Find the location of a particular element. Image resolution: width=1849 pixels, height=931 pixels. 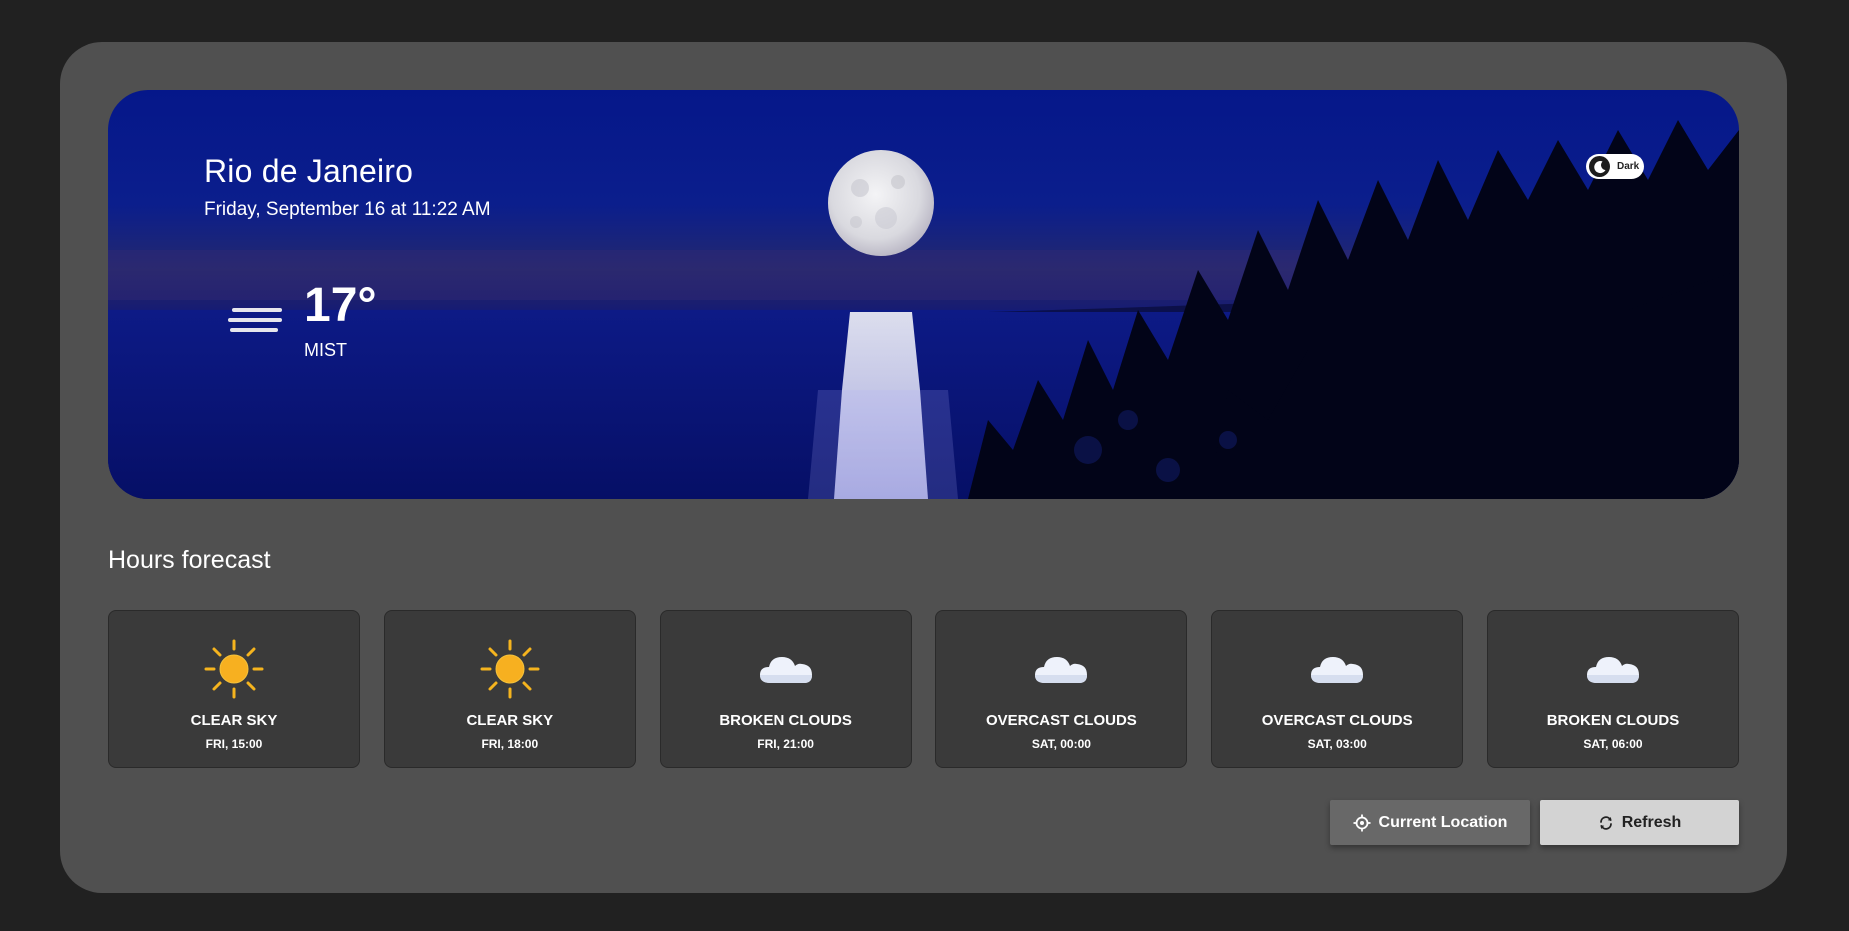

forecast-time: SAT, 03:00 is located at coordinates (1337, 744).